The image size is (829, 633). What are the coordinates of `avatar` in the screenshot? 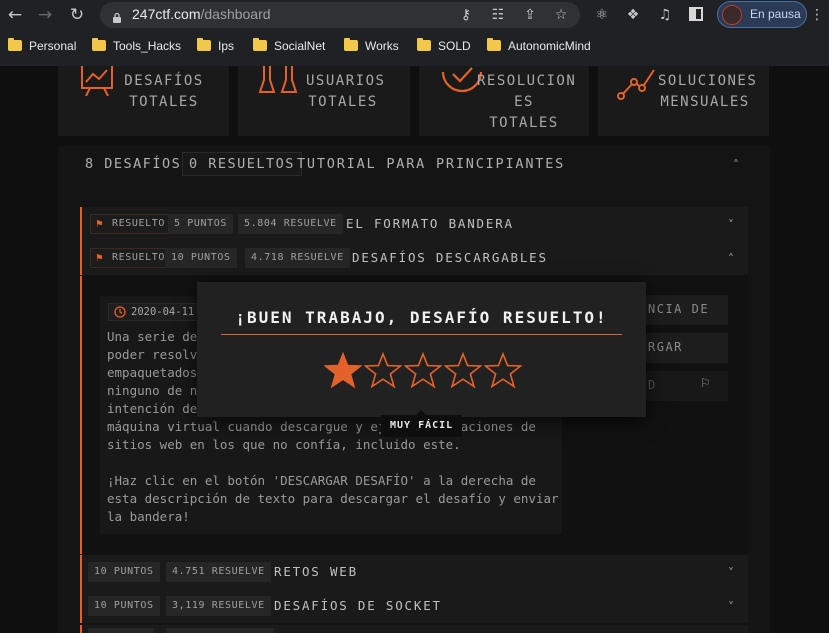 It's located at (732, 15).